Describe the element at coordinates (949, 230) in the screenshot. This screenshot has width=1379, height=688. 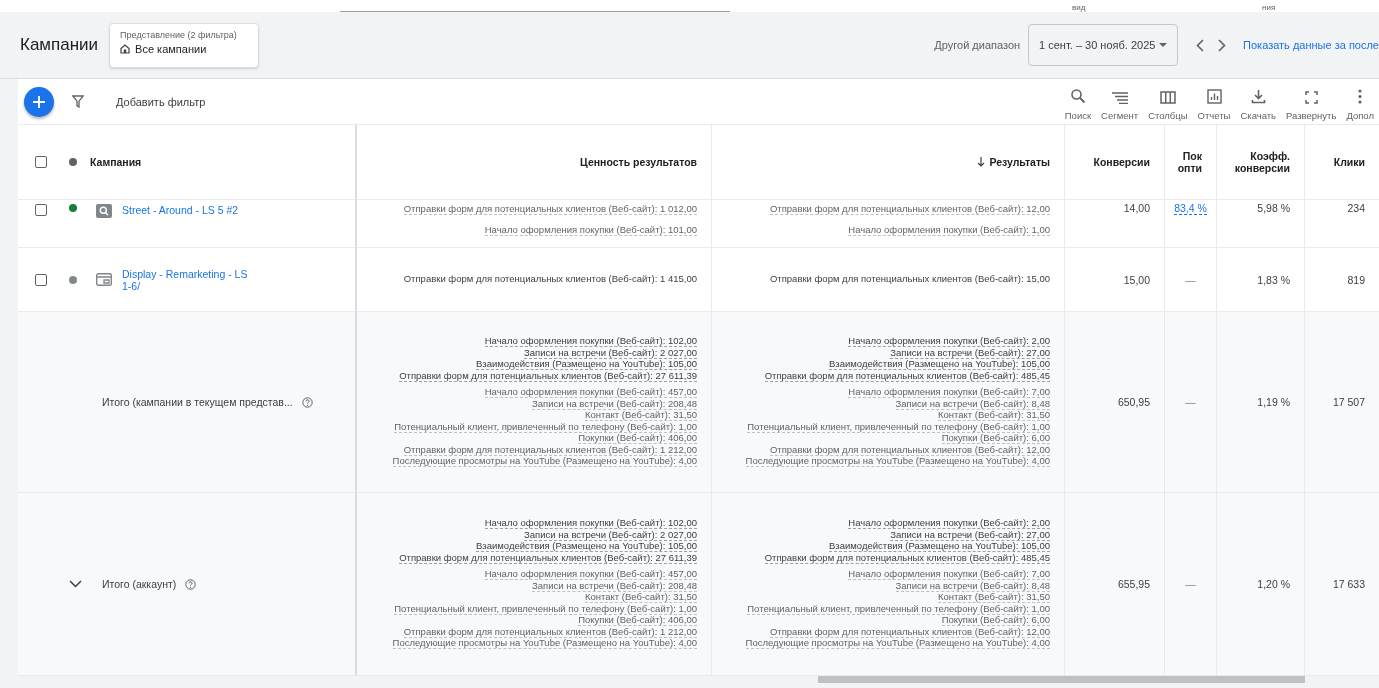
I see `conversion-metric: Начало оформления покупки (Веб-сайт): 1,00` at that location.